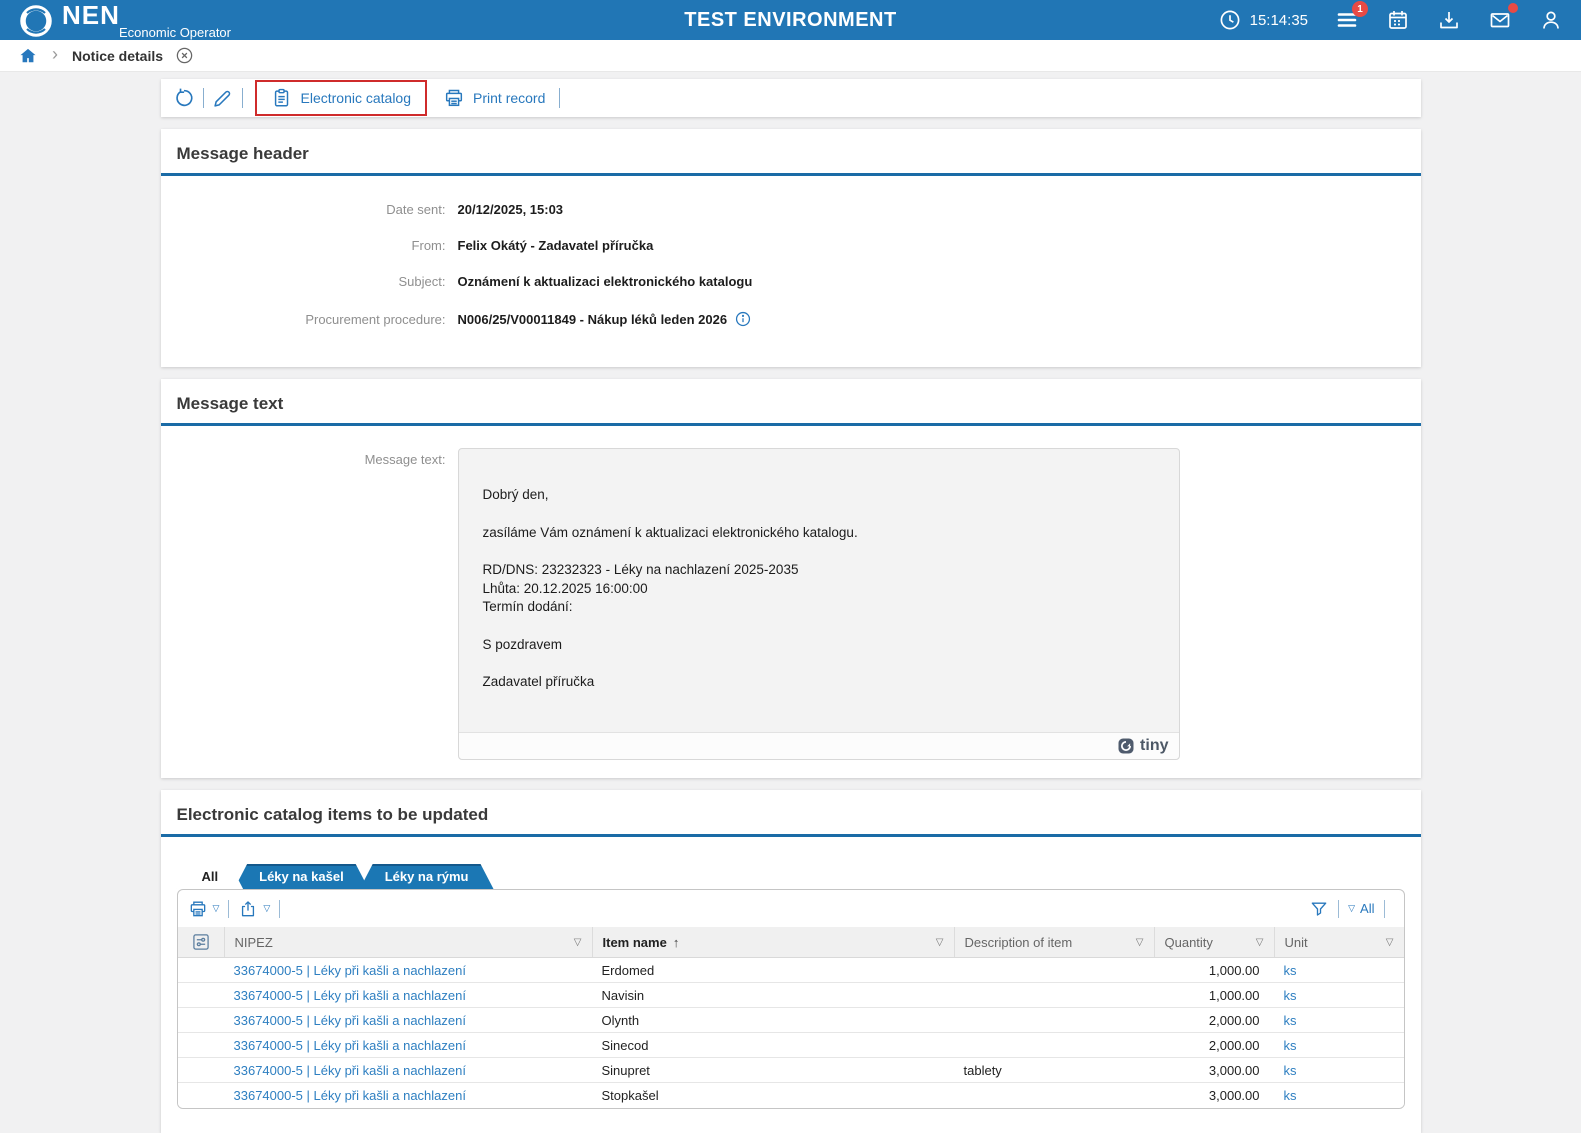  Describe the element at coordinates (204, 909) in the screenshot. I see `table-print-button: ▽` at that location.